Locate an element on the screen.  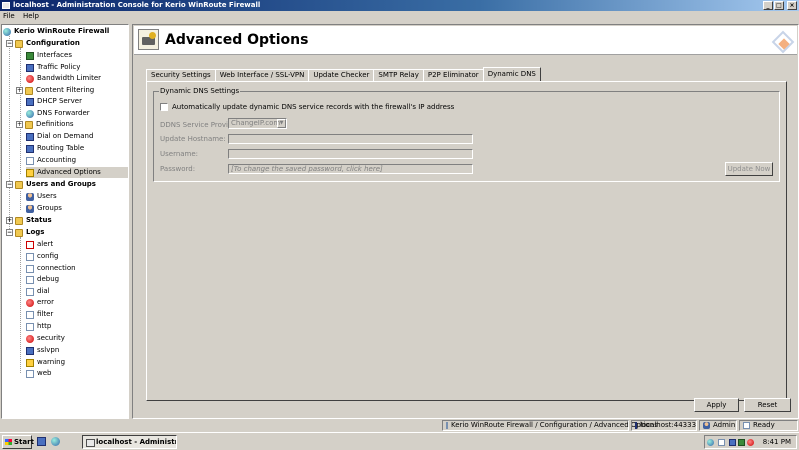
tree-item-status: + Status is located at coordinates (29, 220).